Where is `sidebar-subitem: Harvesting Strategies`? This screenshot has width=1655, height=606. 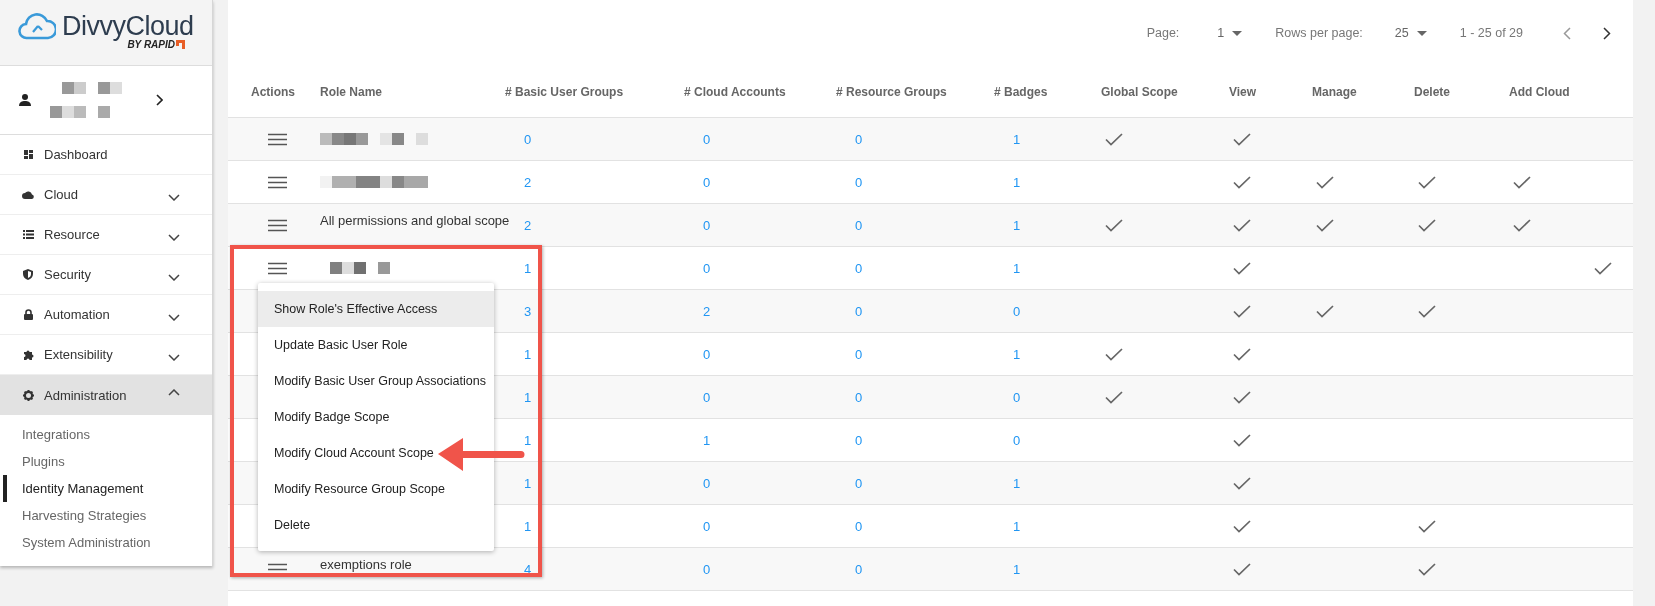 sidebar-subitem: Harvesting Strategies is located at coordinates (107, 515).